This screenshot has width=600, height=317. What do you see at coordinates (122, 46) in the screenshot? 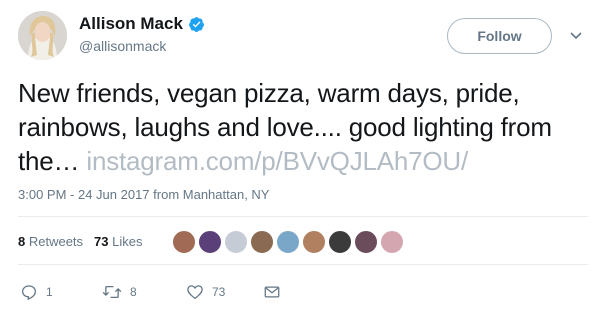
I see `screen-name: @allisonmack` at bounding box center [122, 46].